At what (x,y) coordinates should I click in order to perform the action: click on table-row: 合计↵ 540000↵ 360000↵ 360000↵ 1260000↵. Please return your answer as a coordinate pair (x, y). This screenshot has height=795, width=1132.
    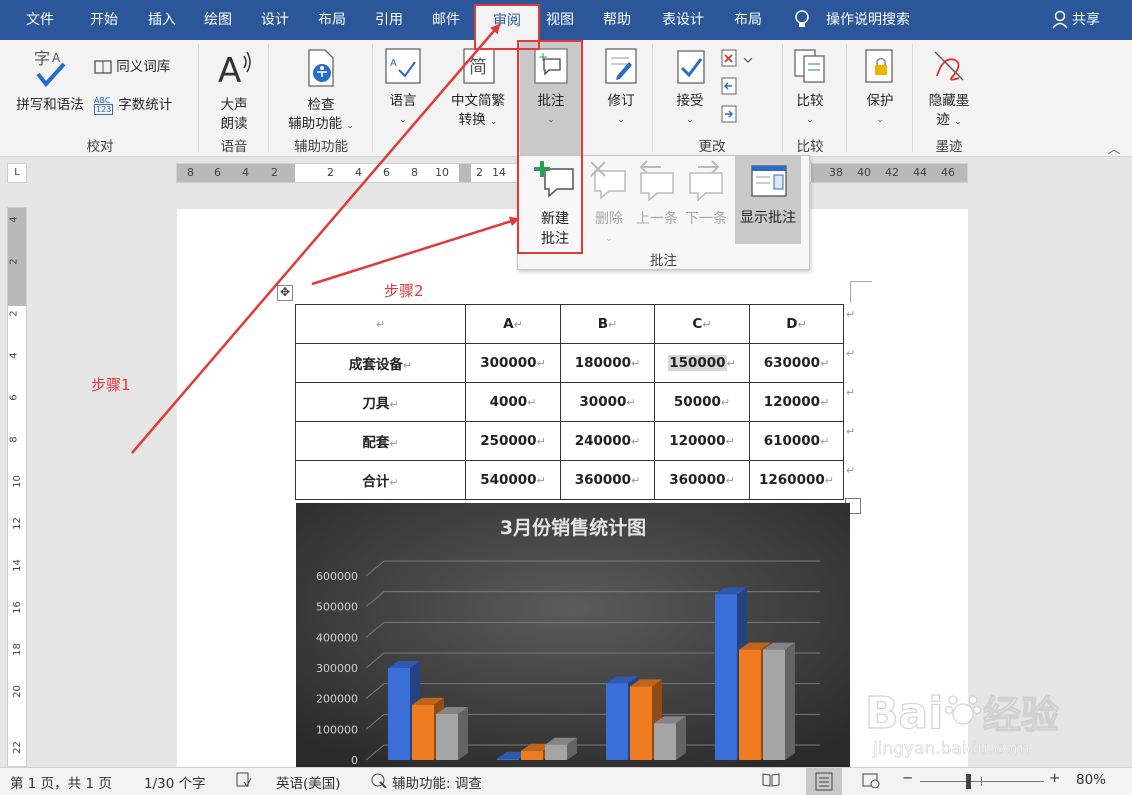
    Looking at the image, I should click on (569, 480).